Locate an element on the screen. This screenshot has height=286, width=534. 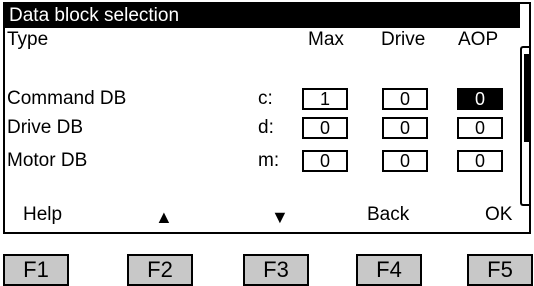
row-code-command-db: c: is located at coordinates (265, 98).